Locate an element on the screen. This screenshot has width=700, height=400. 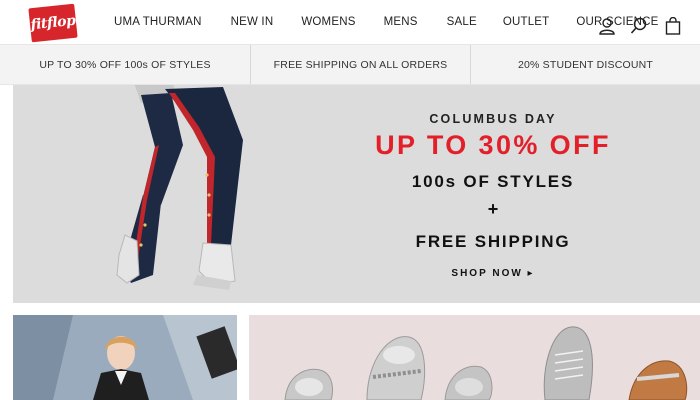
search-icon is located at coordinates (639, 26).